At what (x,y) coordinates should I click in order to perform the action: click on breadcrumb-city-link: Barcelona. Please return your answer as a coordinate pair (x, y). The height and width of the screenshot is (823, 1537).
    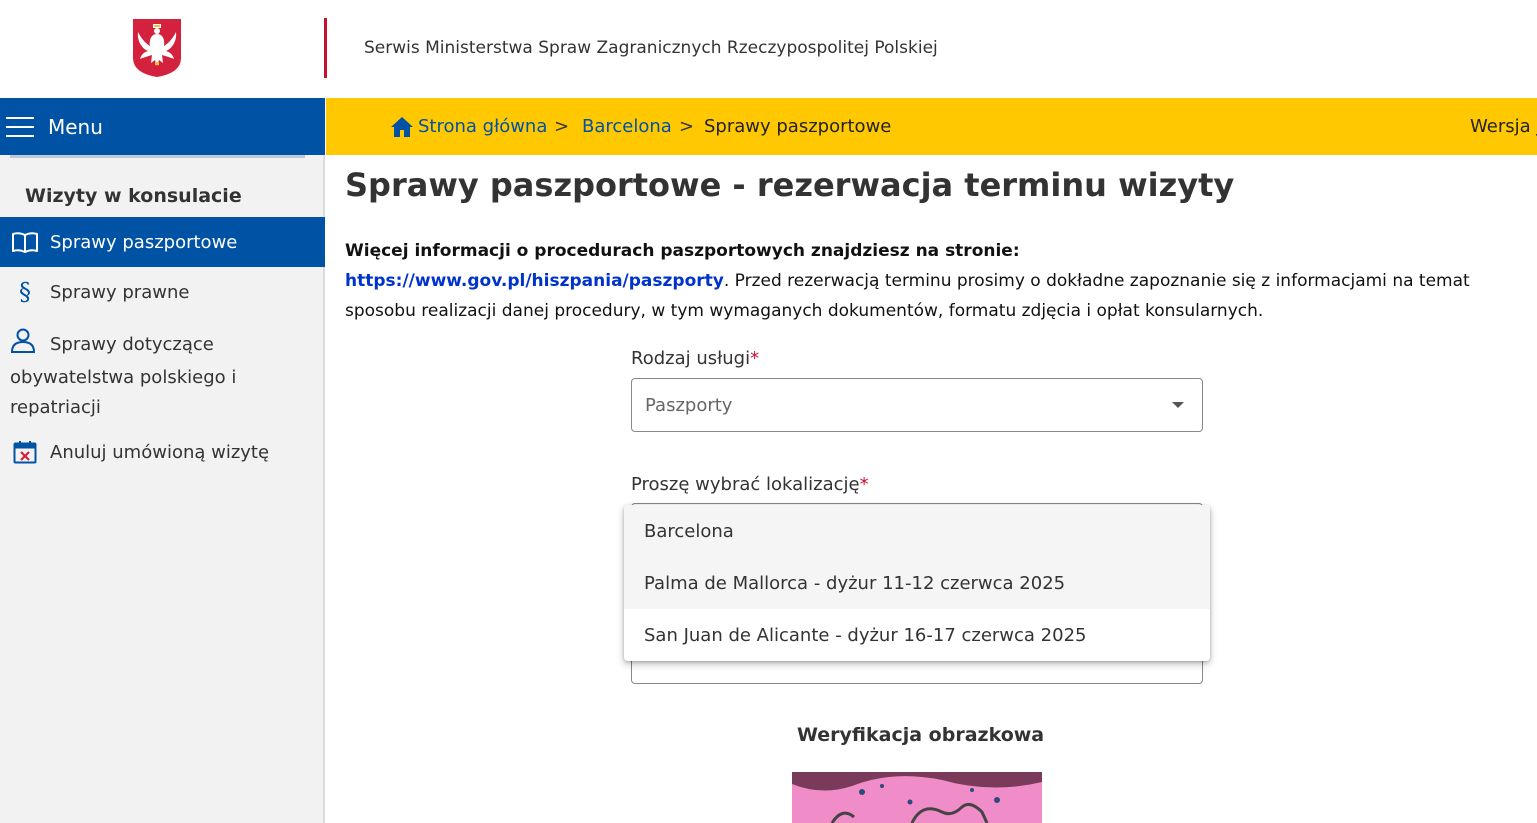
    Looking at the image, I should click on (627, 126).